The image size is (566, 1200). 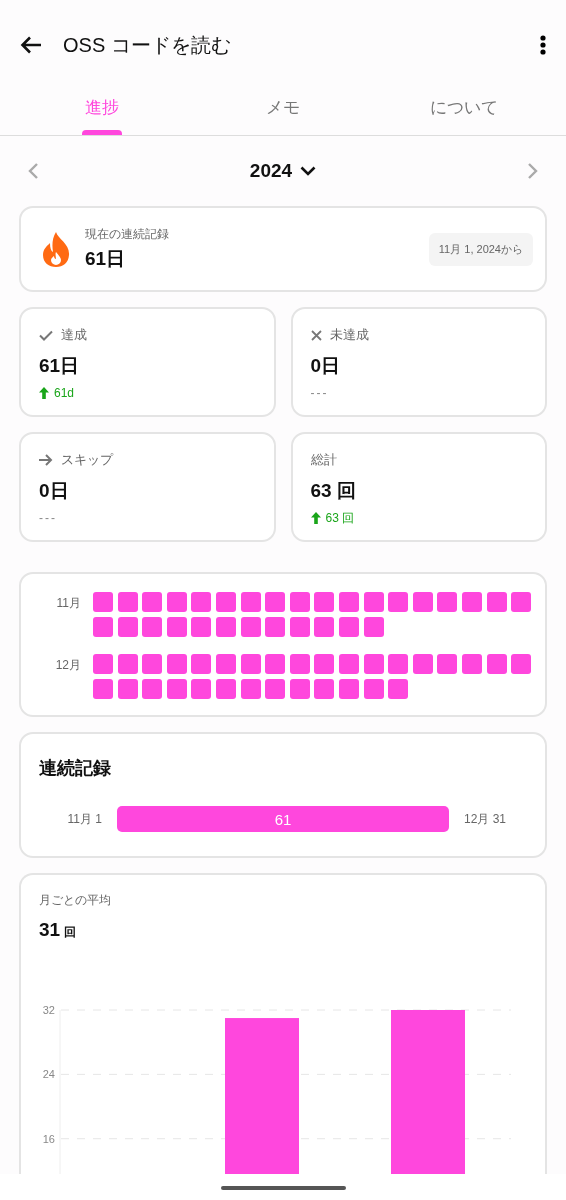 What do you see at coordinates (283, 108) in the screenshot?
I see `tab: メモ` at bounding box center [283, 108].